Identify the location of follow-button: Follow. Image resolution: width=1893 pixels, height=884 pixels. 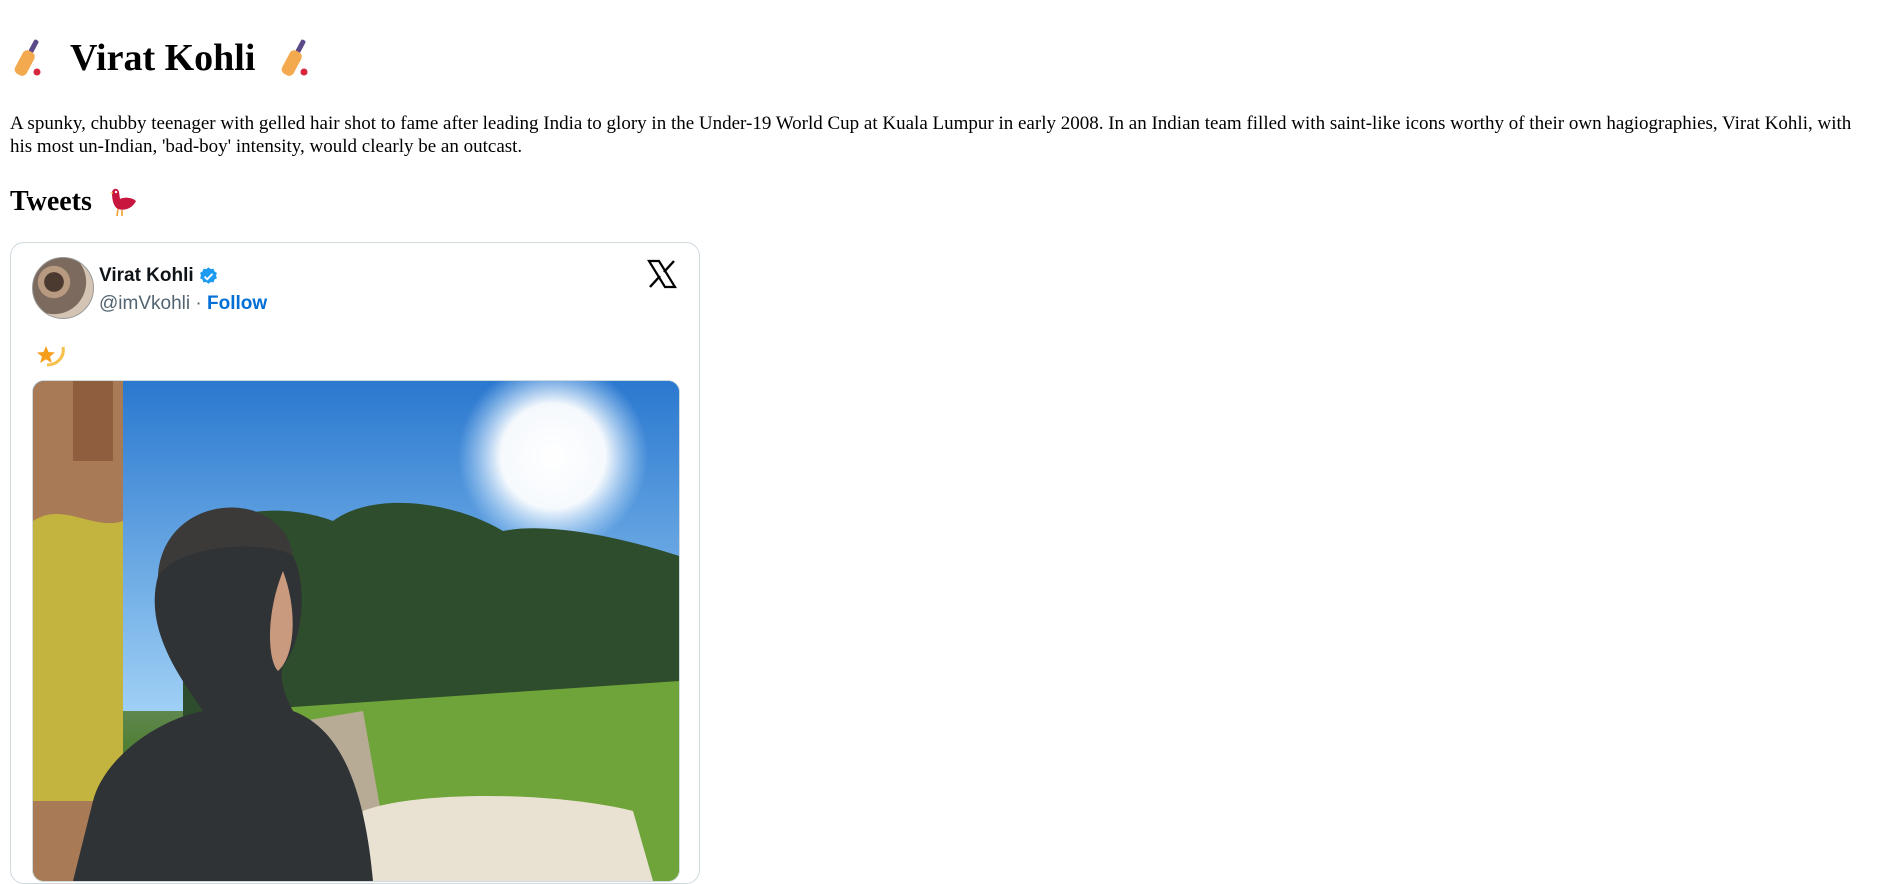
(237, 303).